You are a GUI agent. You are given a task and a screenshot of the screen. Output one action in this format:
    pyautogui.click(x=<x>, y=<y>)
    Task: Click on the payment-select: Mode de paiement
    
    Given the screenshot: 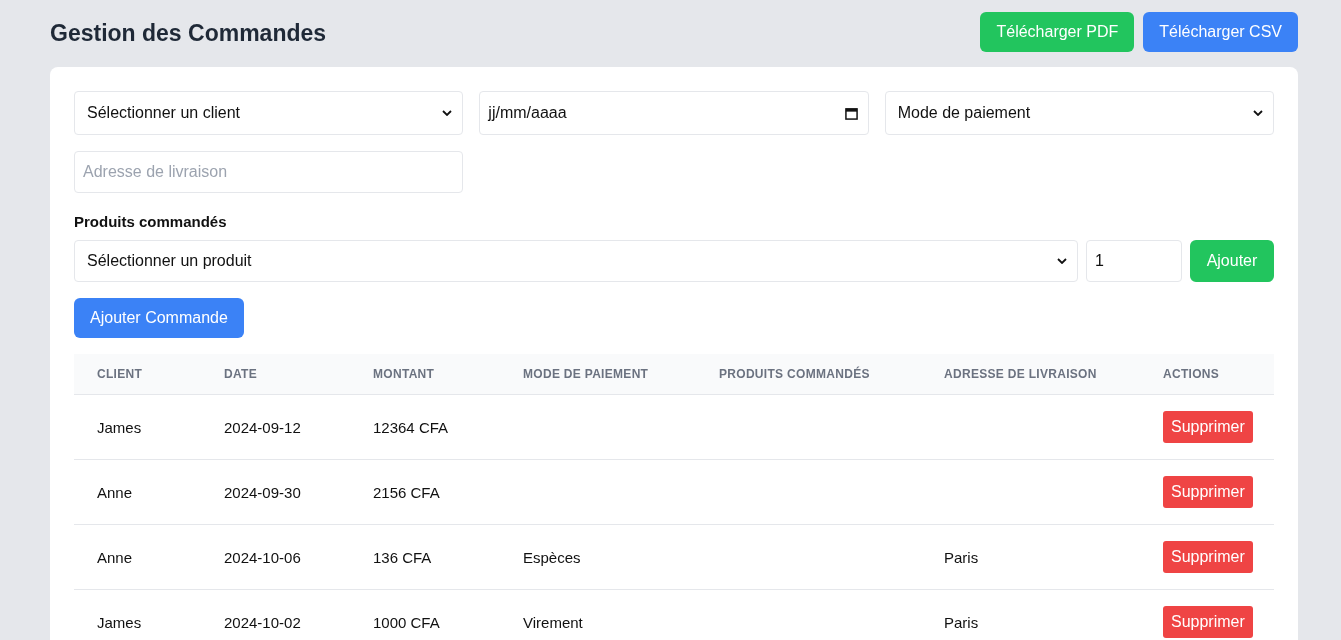 What is the action you would take?
    pyautogui.click(x=1079, y=113)
    